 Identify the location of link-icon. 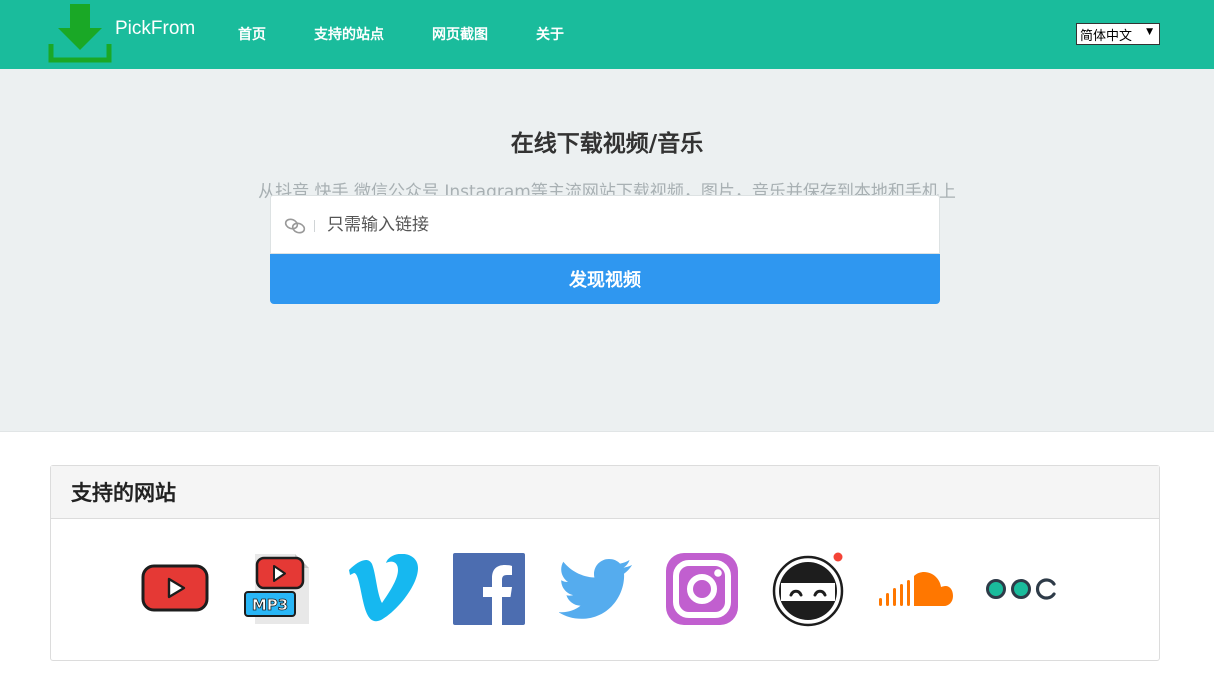
(295, 226).